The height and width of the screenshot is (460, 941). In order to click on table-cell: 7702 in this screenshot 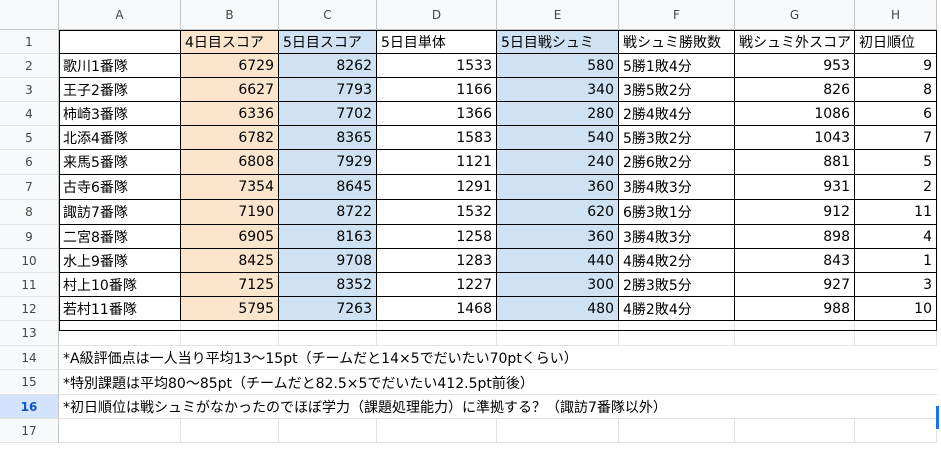, I will do `click(328, 114)`.